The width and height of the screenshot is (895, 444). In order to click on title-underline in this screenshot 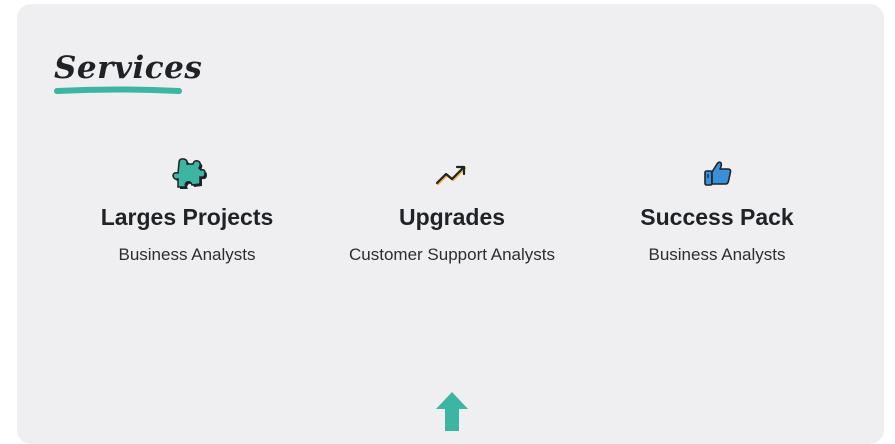, I will do `click(118, 90)`.